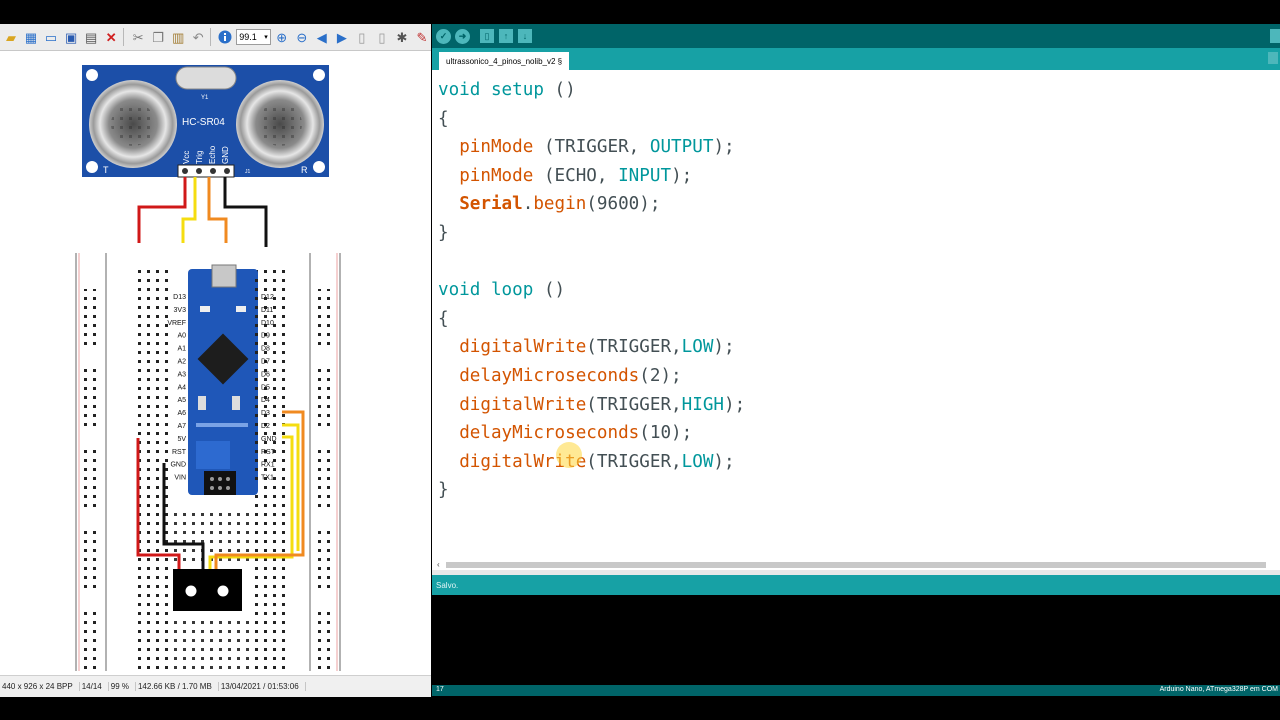  I want to click on nano-pin-label: A0, so click(181, 336).